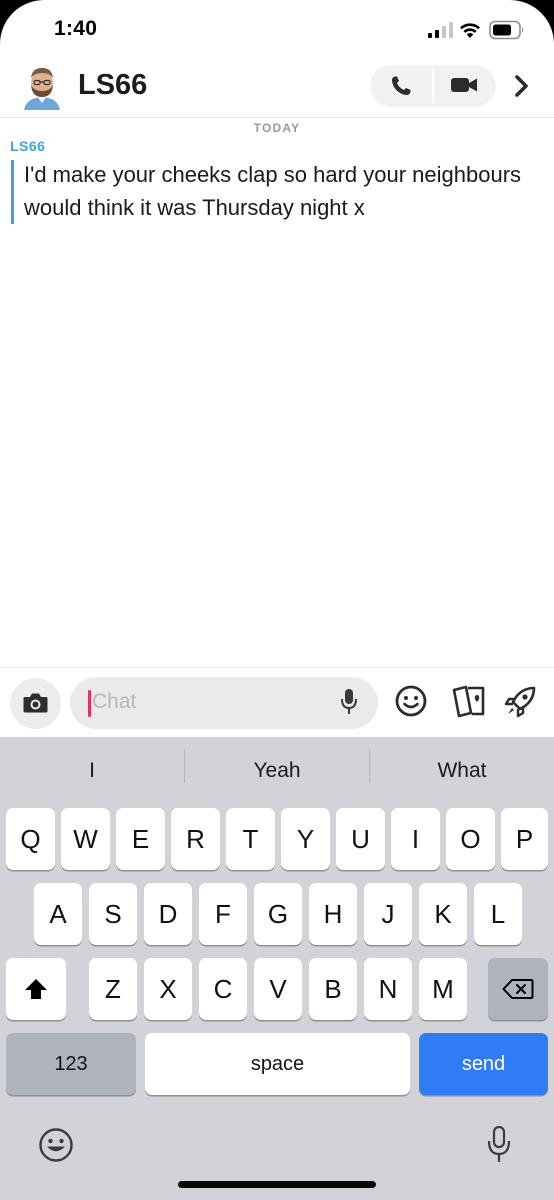  What do you see at coordinates (92, 771) in the screenshot?
I see `suggestion-1: I` at bounding box center [92, 771].